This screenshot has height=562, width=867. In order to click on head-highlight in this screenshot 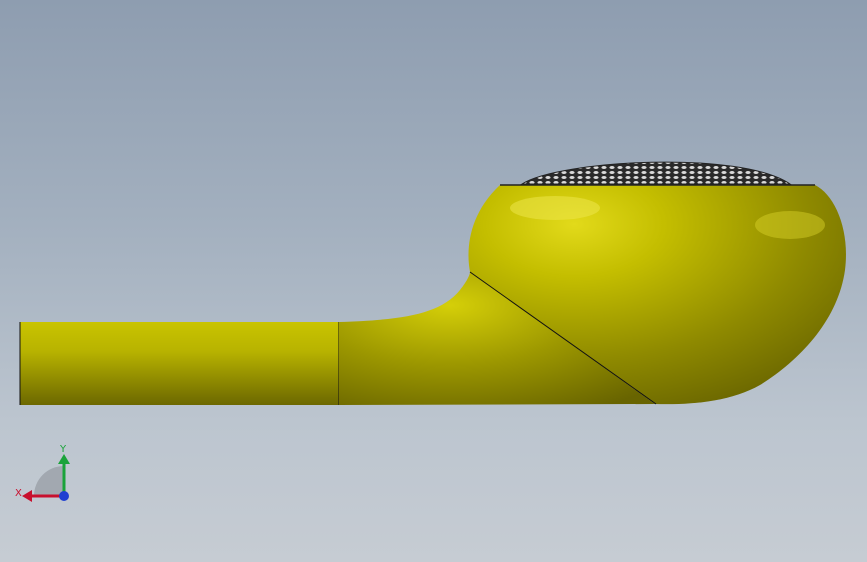, I will do `click(555, 208)`.